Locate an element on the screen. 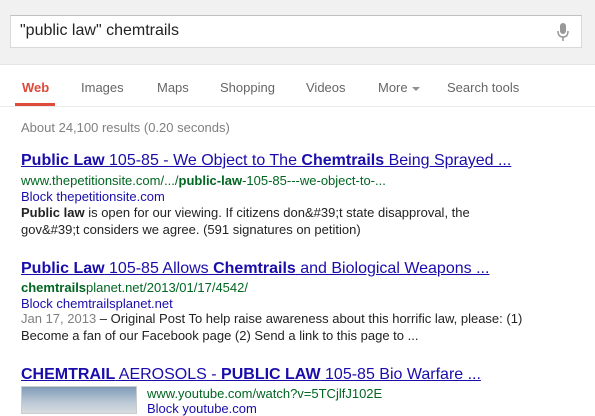  tab-images: Images is located at coordinates (102, 87).